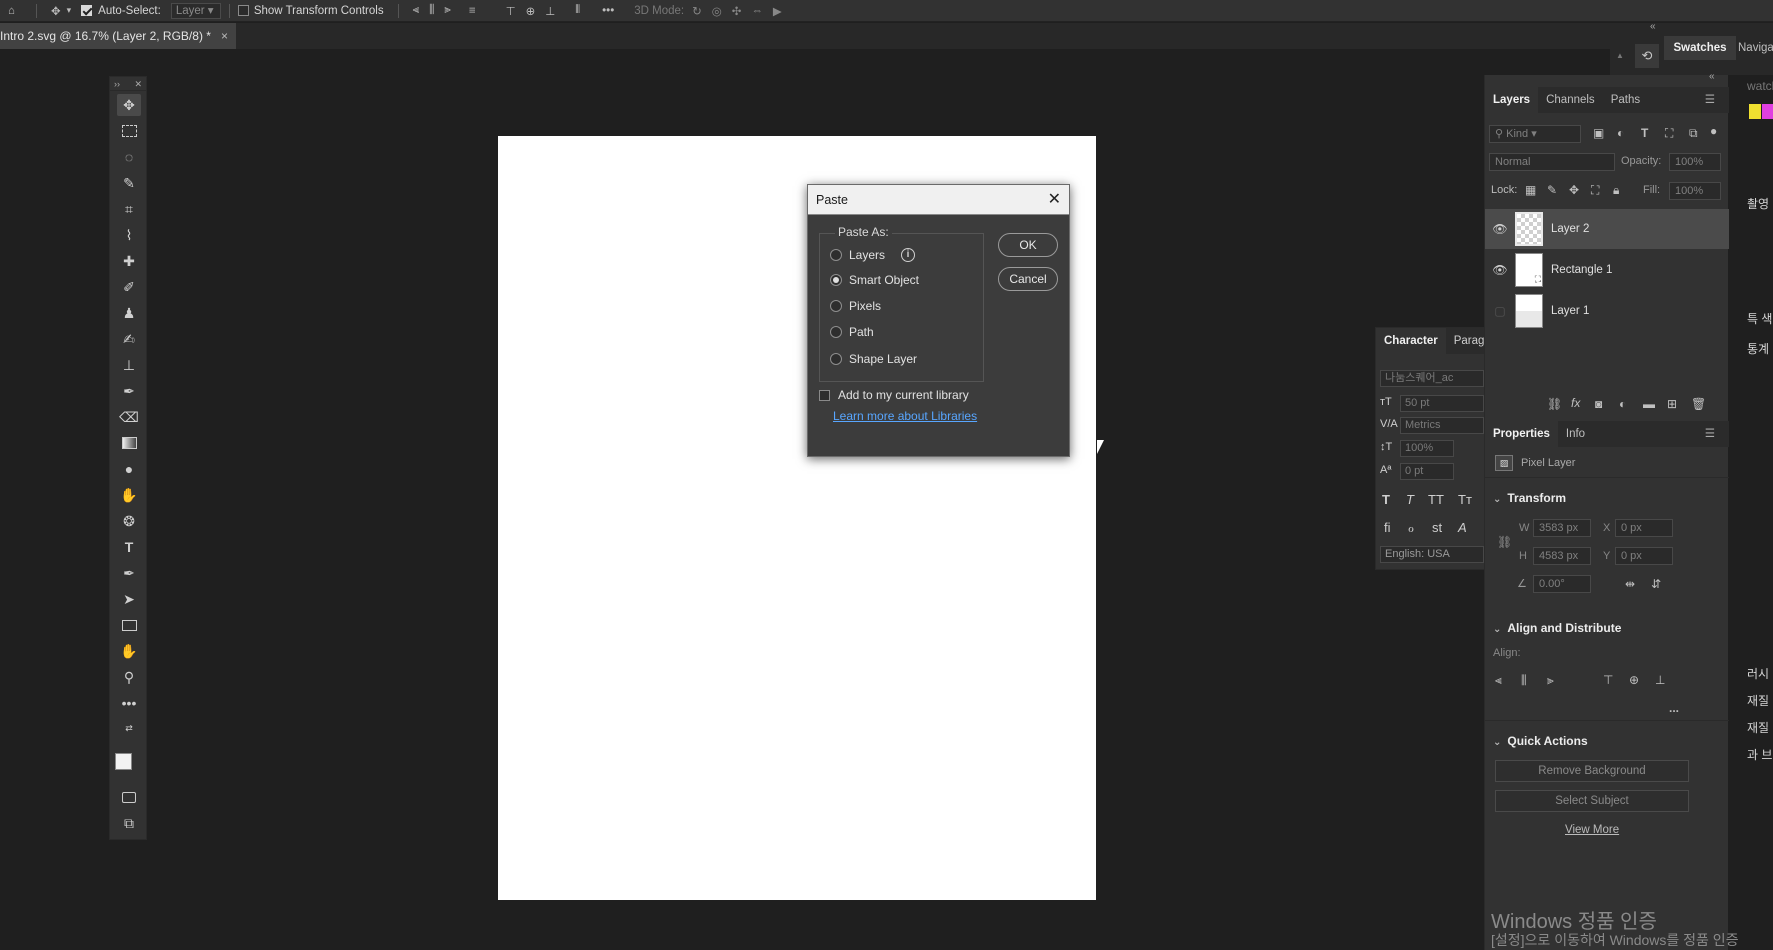 The width and height of the screenshot is (1773, 950). Describe the element at coordinates (577, 10) in the screenshot. I see `distribute-vertical-icon: ⫴` at that location.